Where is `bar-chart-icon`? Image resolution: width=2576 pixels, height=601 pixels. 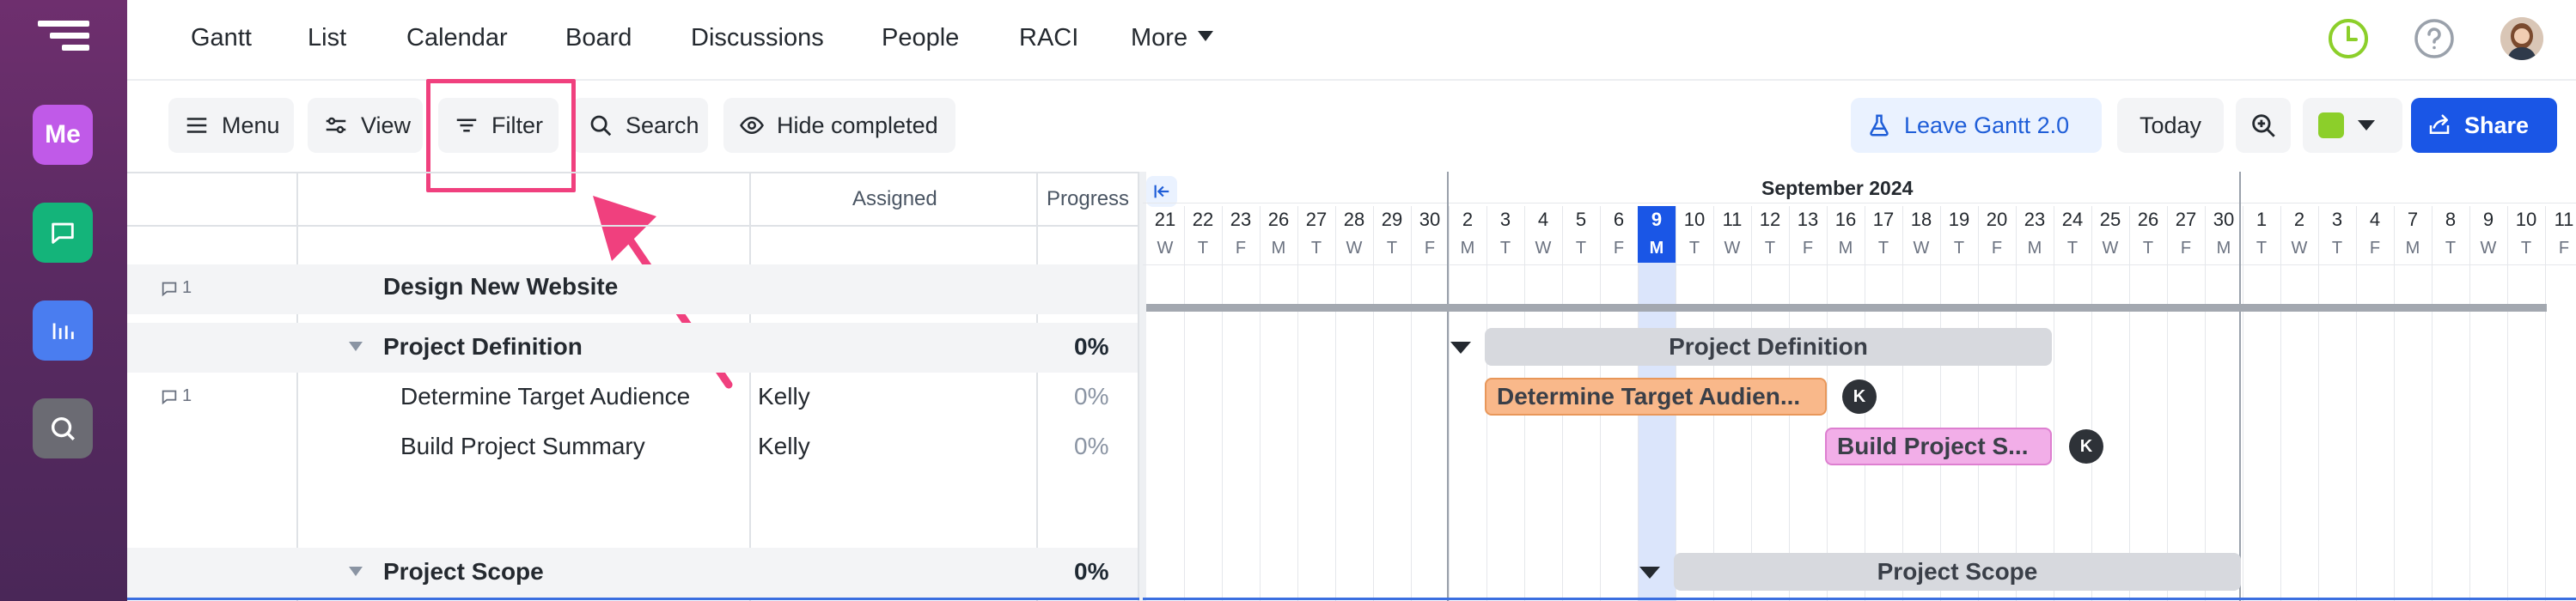 bar-chart-icon is located at coordinates (63, 331).